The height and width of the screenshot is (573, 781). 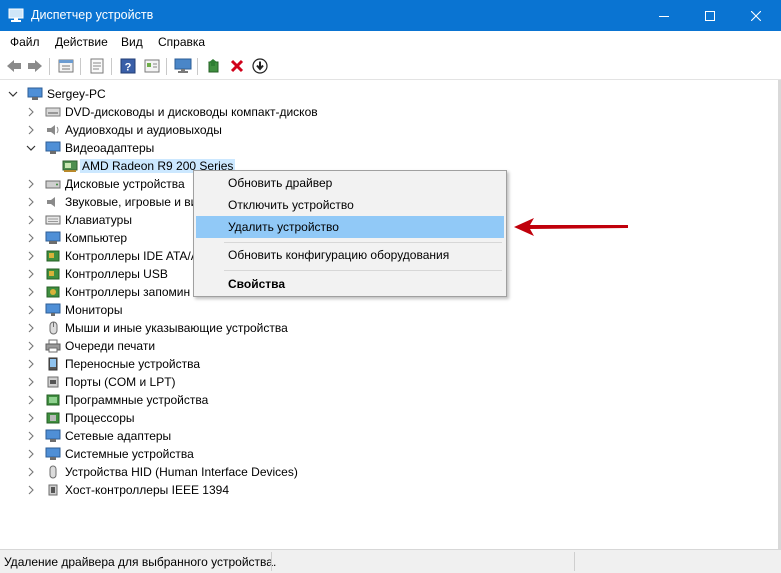 What do you see at coordinates (183, 66) in the screenshot?
I see `scan-hardware-button` at bounding box center [183, 66].